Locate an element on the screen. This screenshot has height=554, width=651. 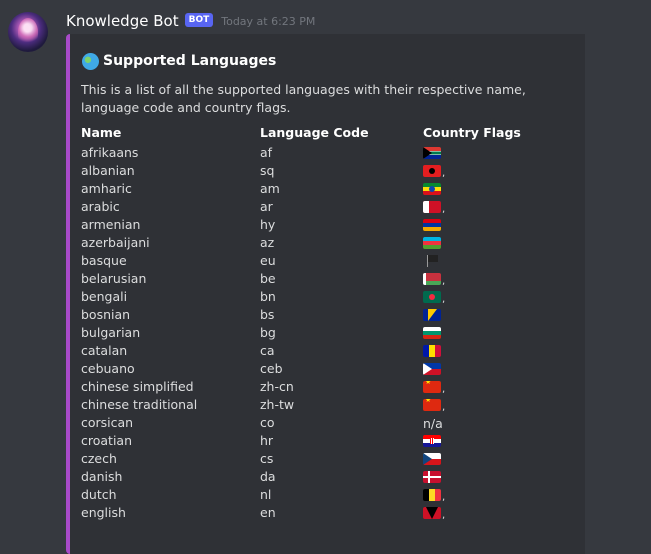
bangladesh-flag-icon is located at coordinates (432, 297).